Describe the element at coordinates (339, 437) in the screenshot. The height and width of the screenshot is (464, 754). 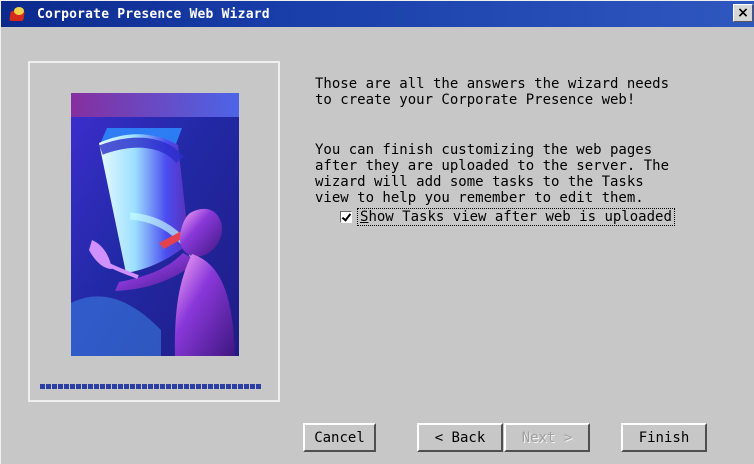
I see `cancel-button: Cancel` at that location.